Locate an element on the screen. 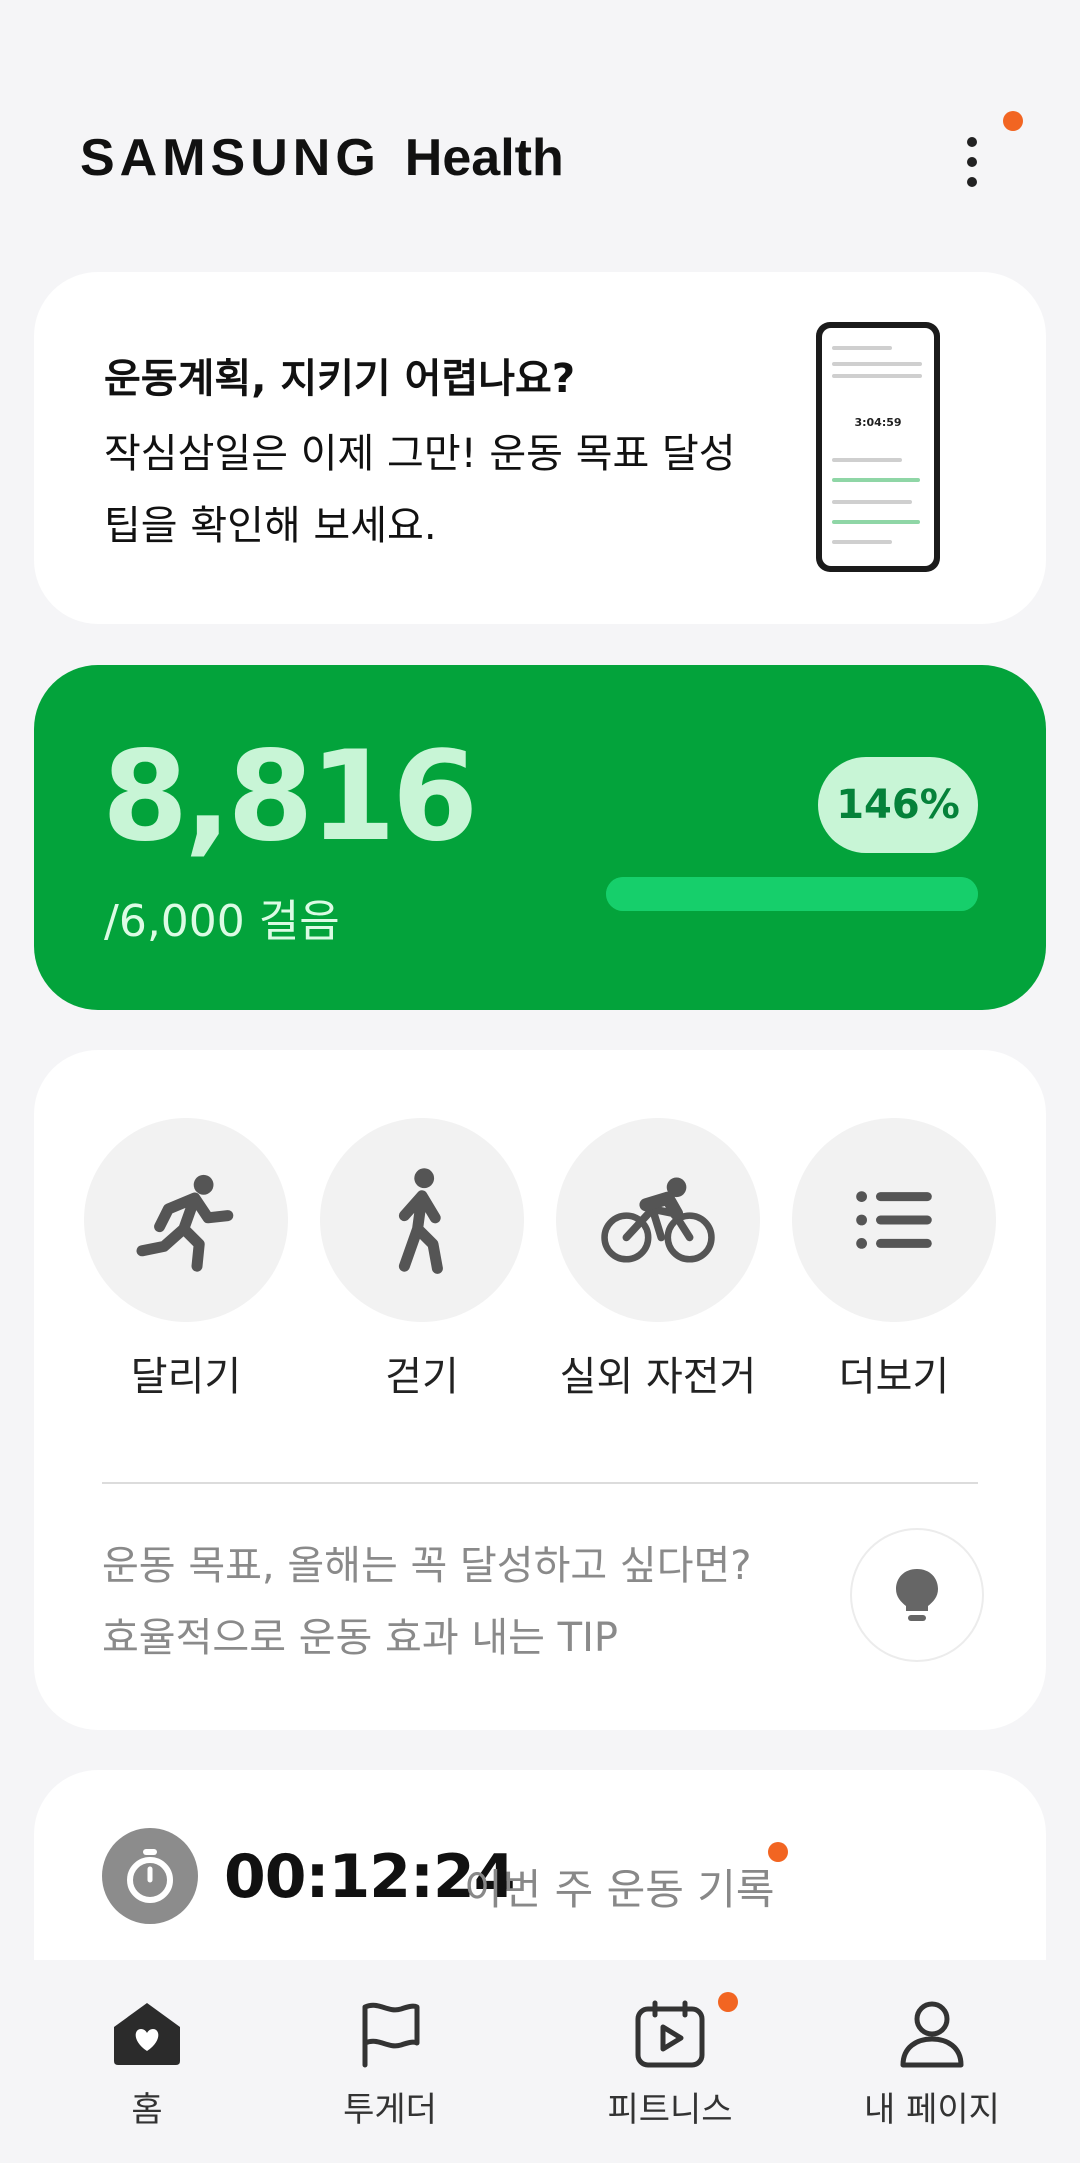  tip-line-1: 운동 목표, 올해는 꼭 달성하고 싶다면? is located at coordinates (427, 1566).